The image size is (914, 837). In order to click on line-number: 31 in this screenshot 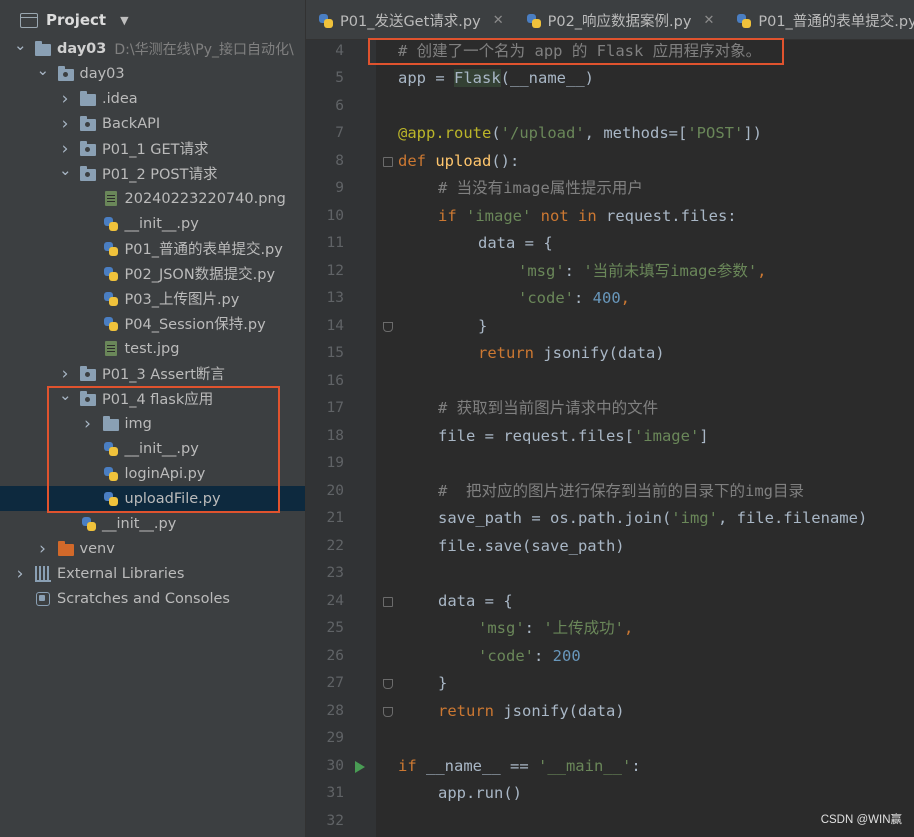, I will do `click(335, 793)`.